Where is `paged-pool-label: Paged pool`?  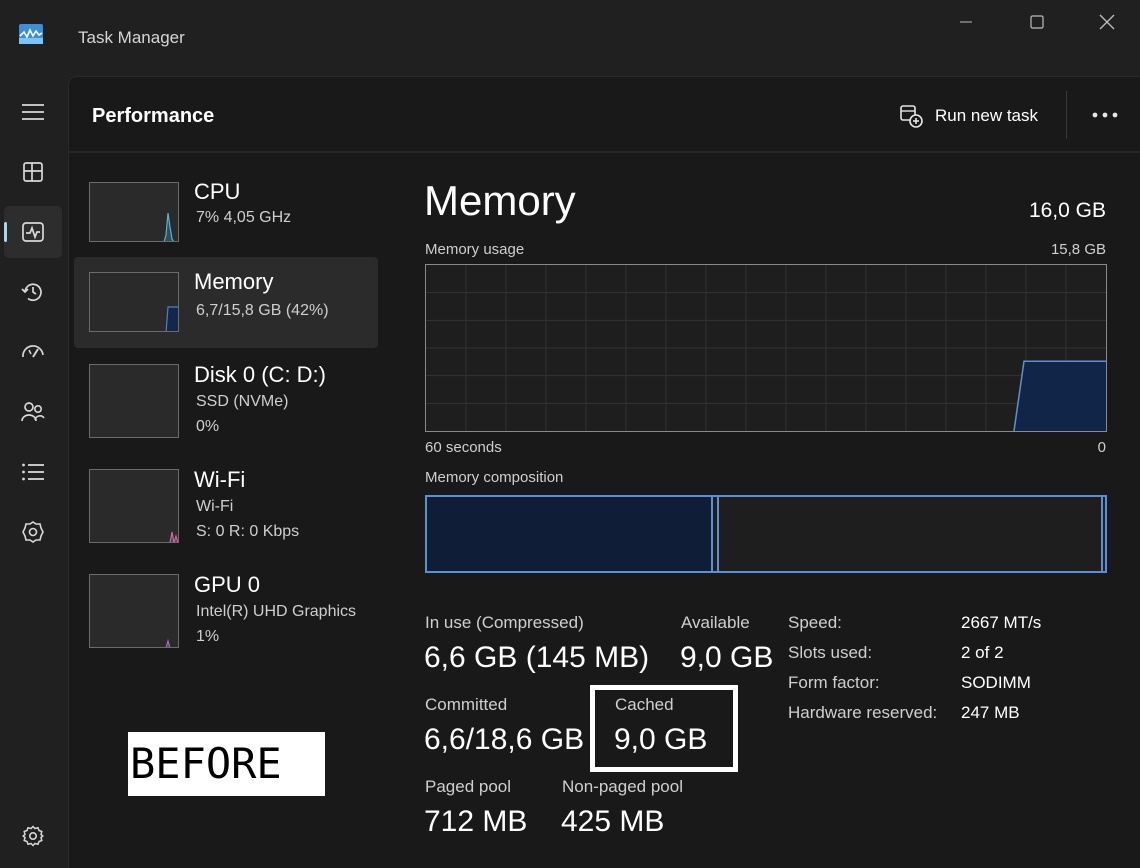
paged-pool-label: Paged pool is located at coordinates (468, 786).